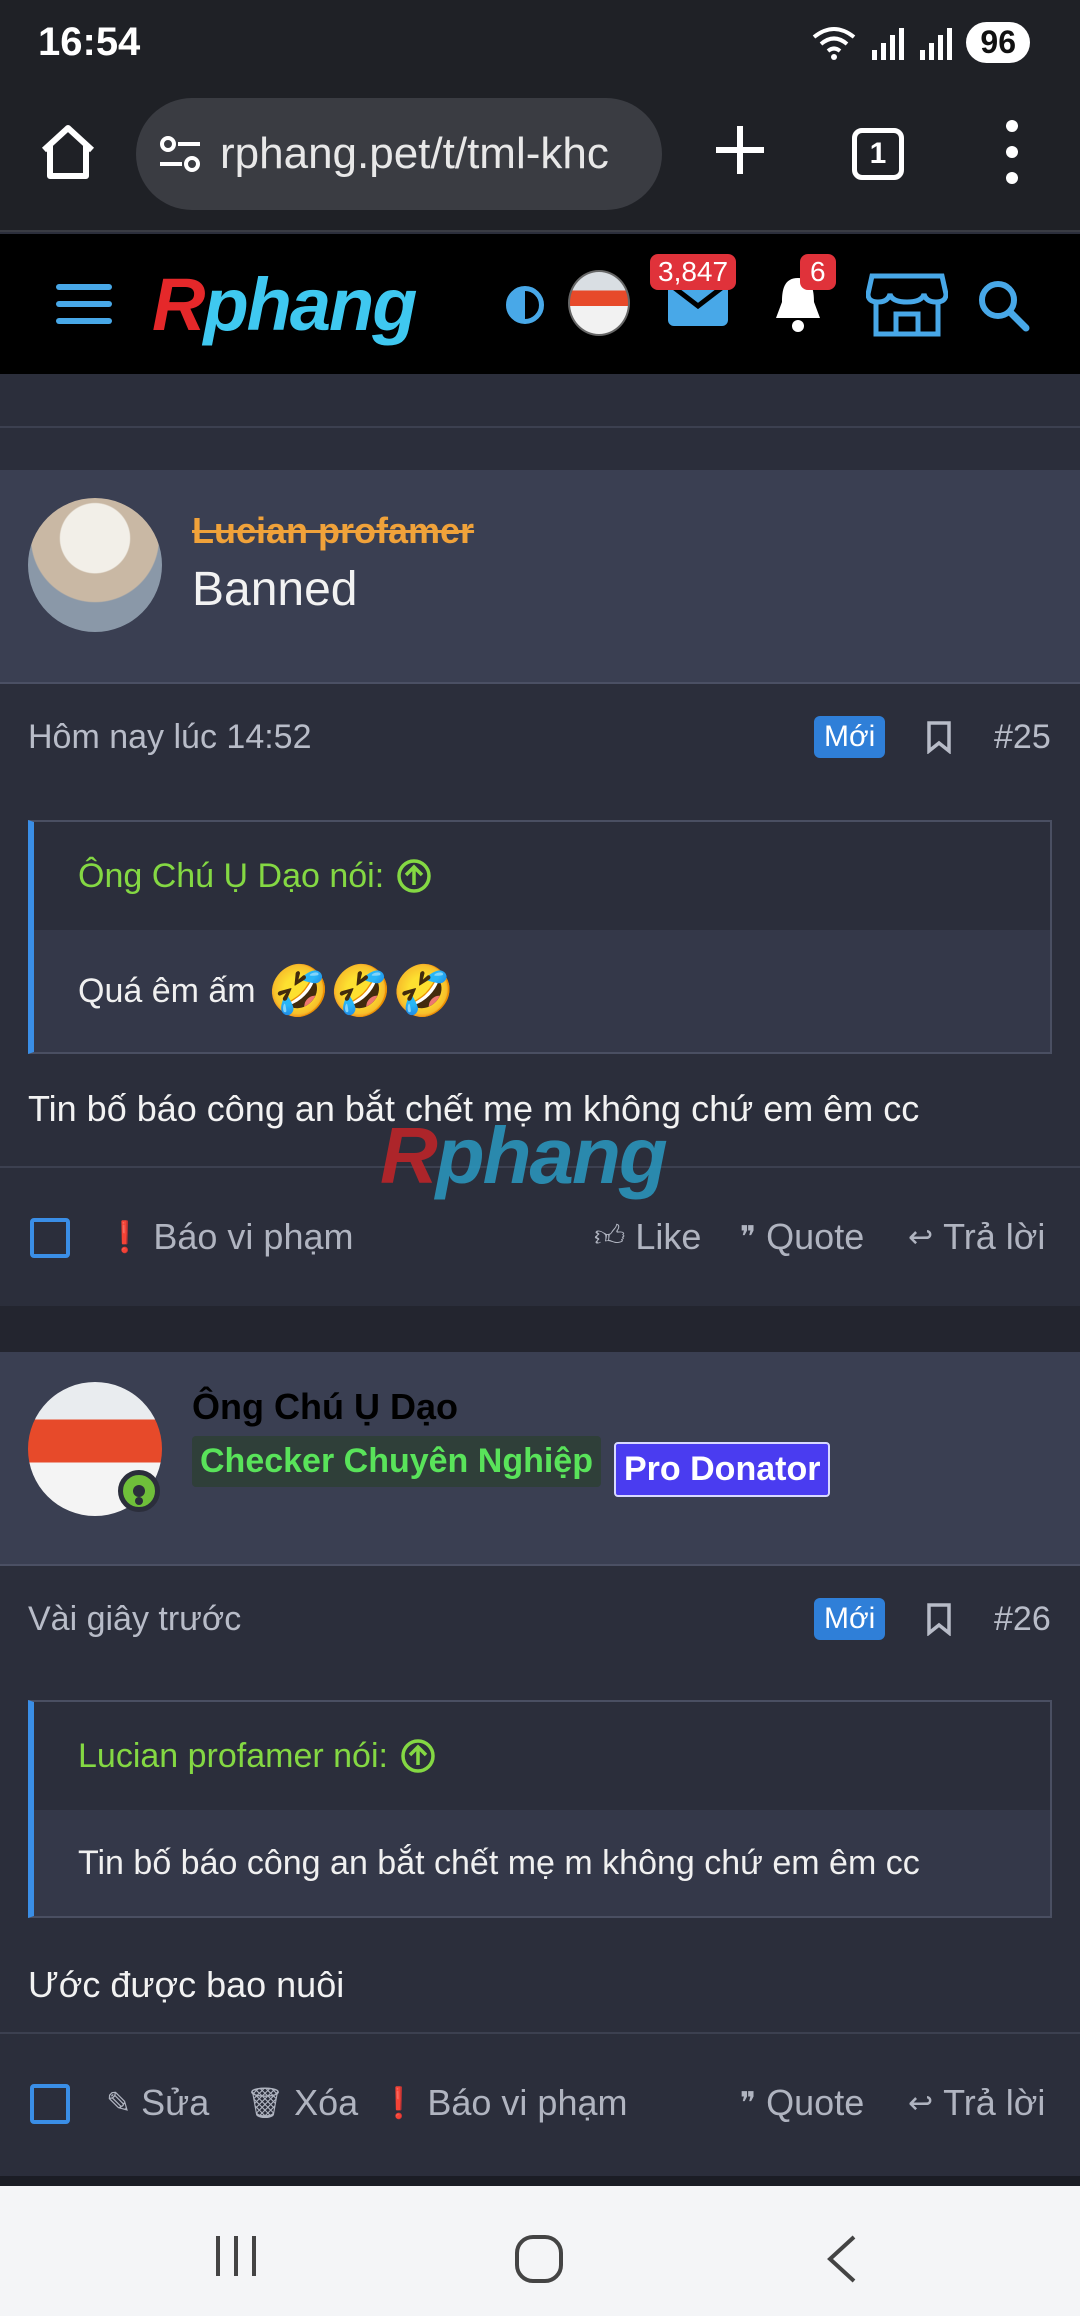 This screenshot has height=2316, width=1080. I want to click on laughing-emoji: 🤣🤣🤣, so click(361, 990).